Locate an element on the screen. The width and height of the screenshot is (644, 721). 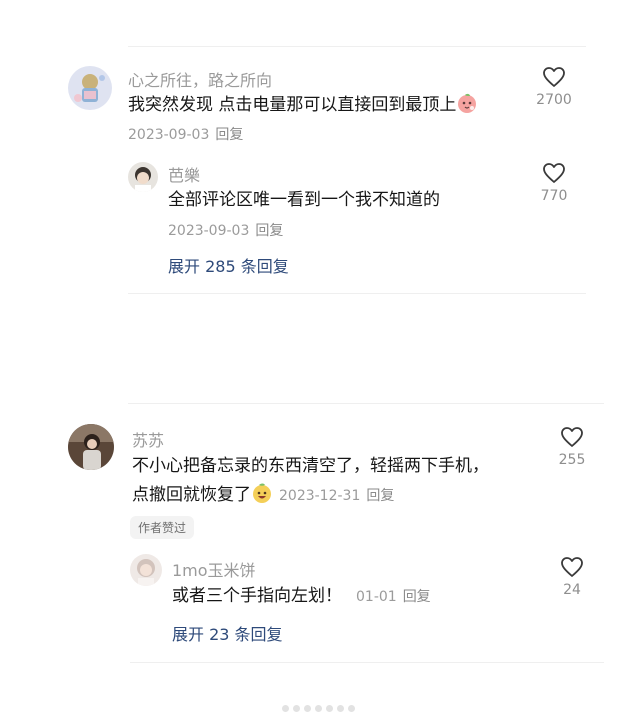
reply-meta: 2023-09-03 回复 is located at coordinates (225, 230).